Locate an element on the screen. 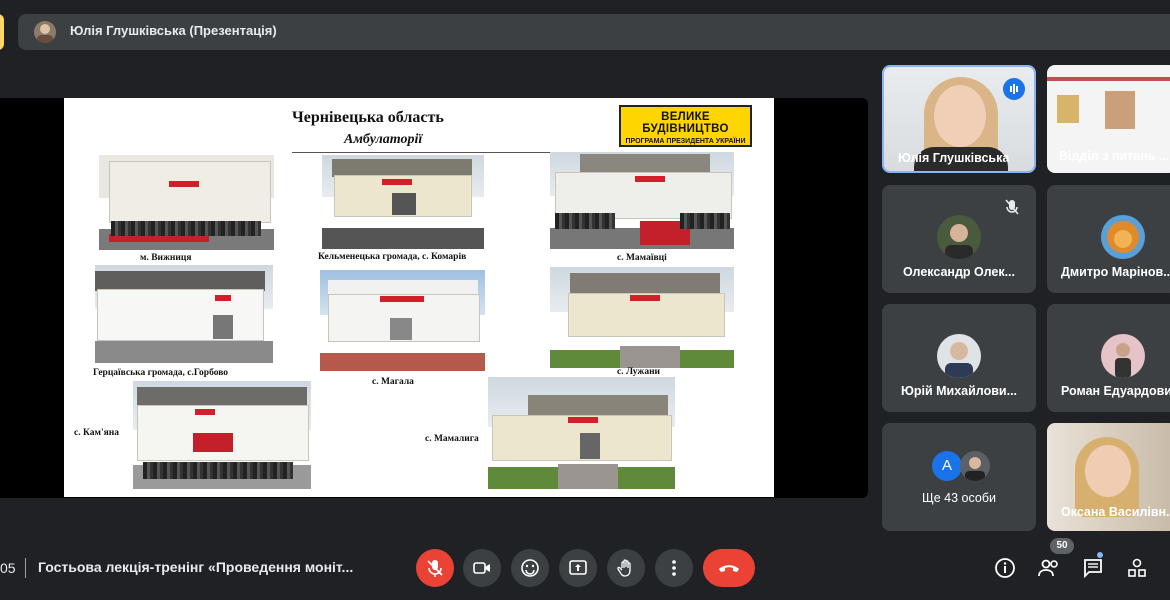 Image resolution: width=1170 pixels, height=600 pixels. end-call-icon is located at coordinates (729, 568).